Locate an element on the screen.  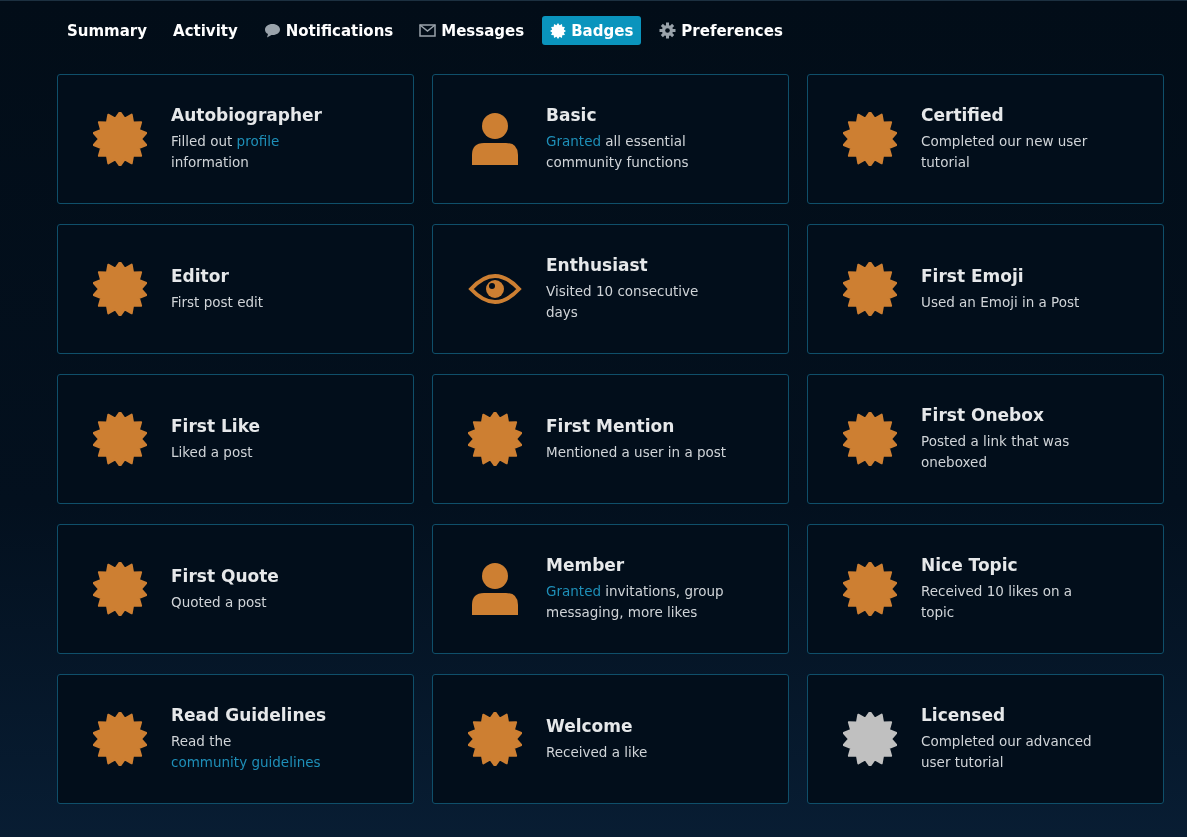
badge-title: First Emoji is located at coordinates (973, 275).